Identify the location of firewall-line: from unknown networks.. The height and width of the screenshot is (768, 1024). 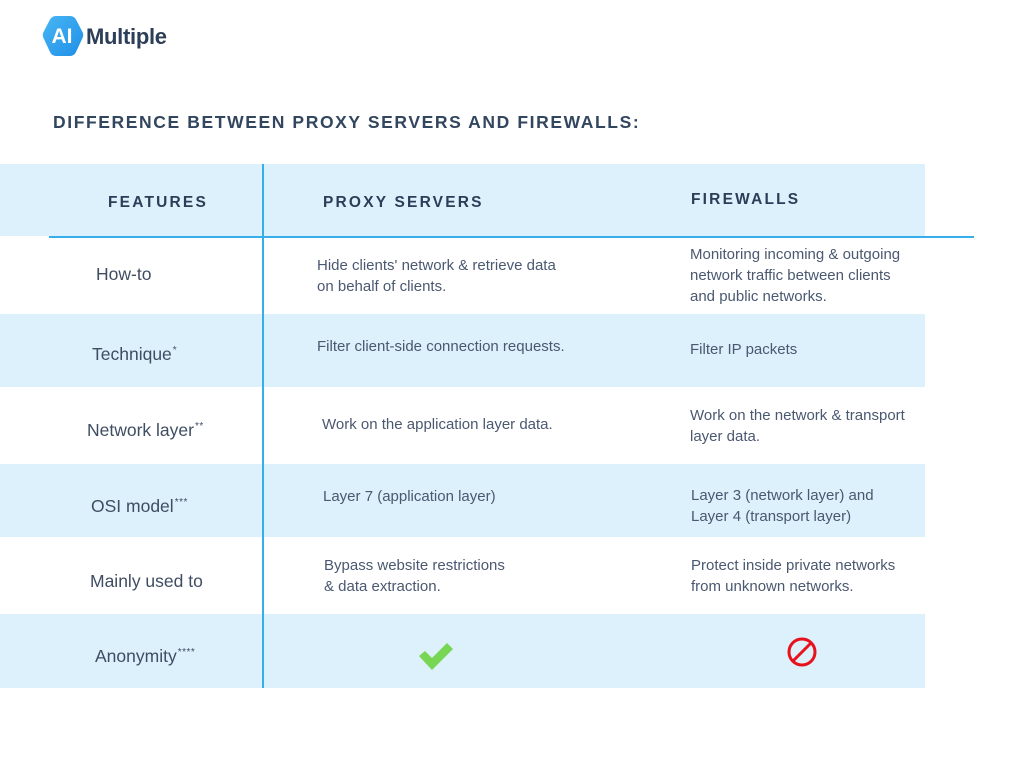
(772, 586).